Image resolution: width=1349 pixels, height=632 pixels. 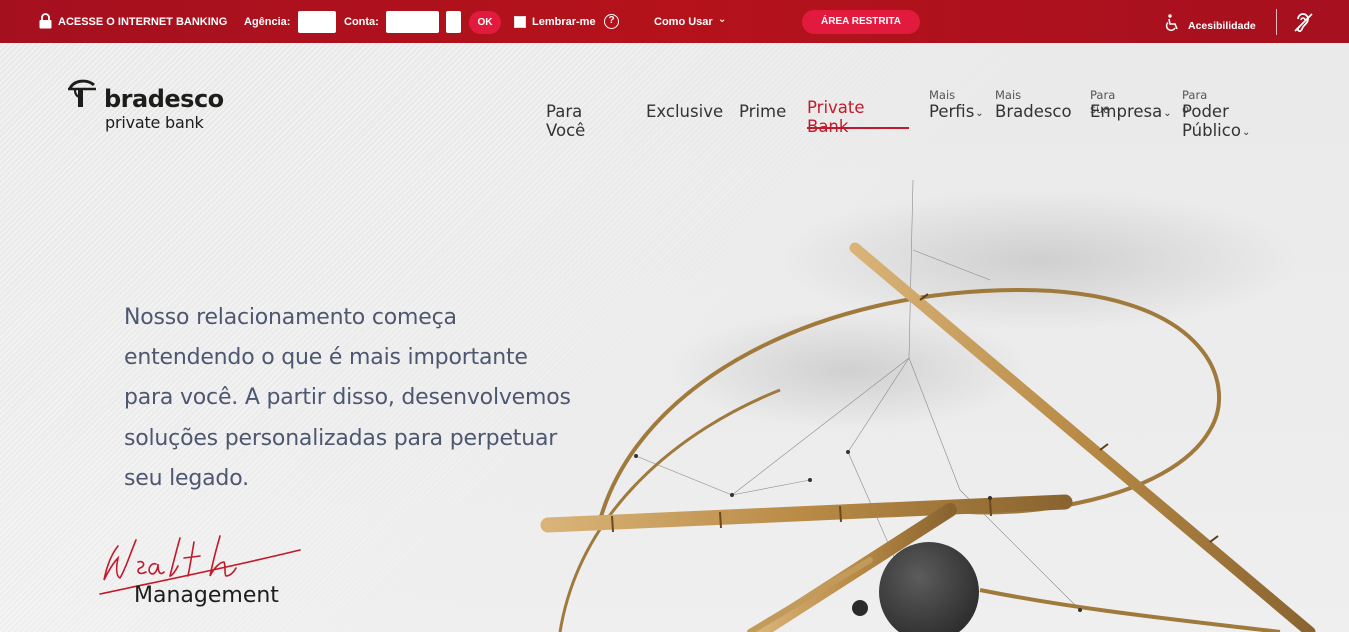 I want to click on nav-mais-perfis: Perfis⌄, so click(x=956, y=111).